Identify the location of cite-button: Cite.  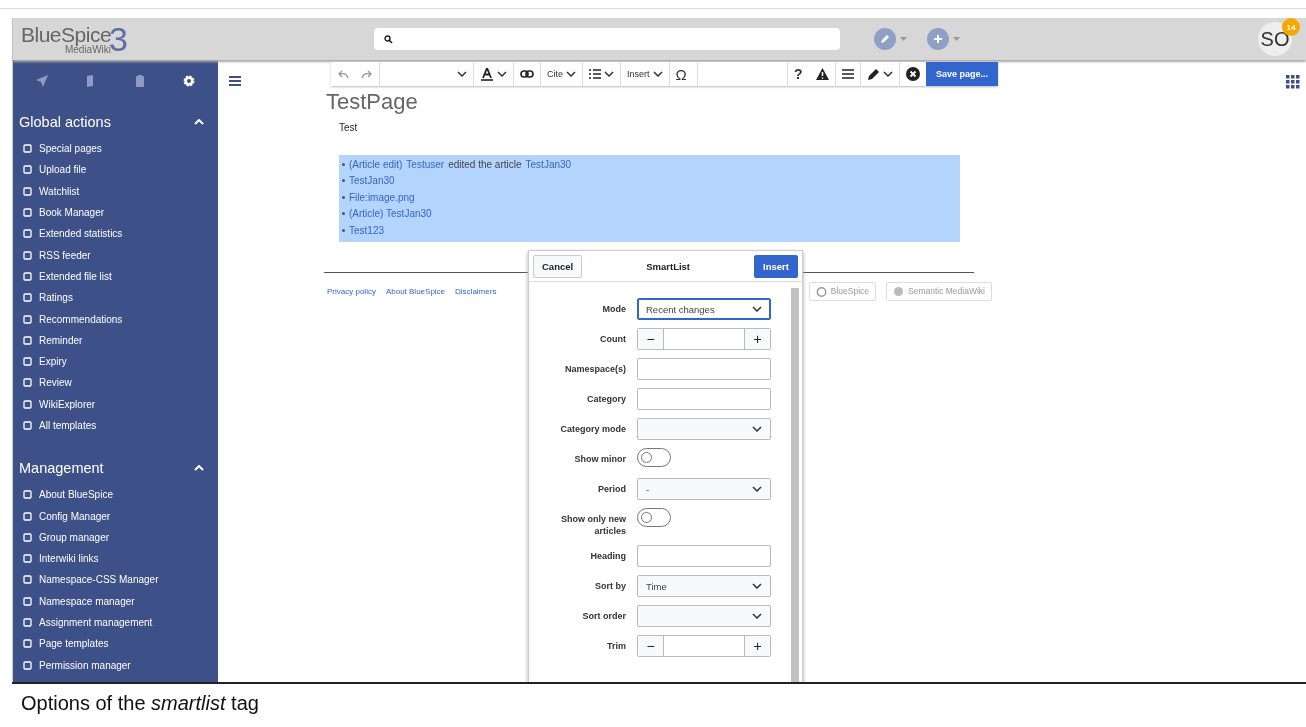
(562, 74).